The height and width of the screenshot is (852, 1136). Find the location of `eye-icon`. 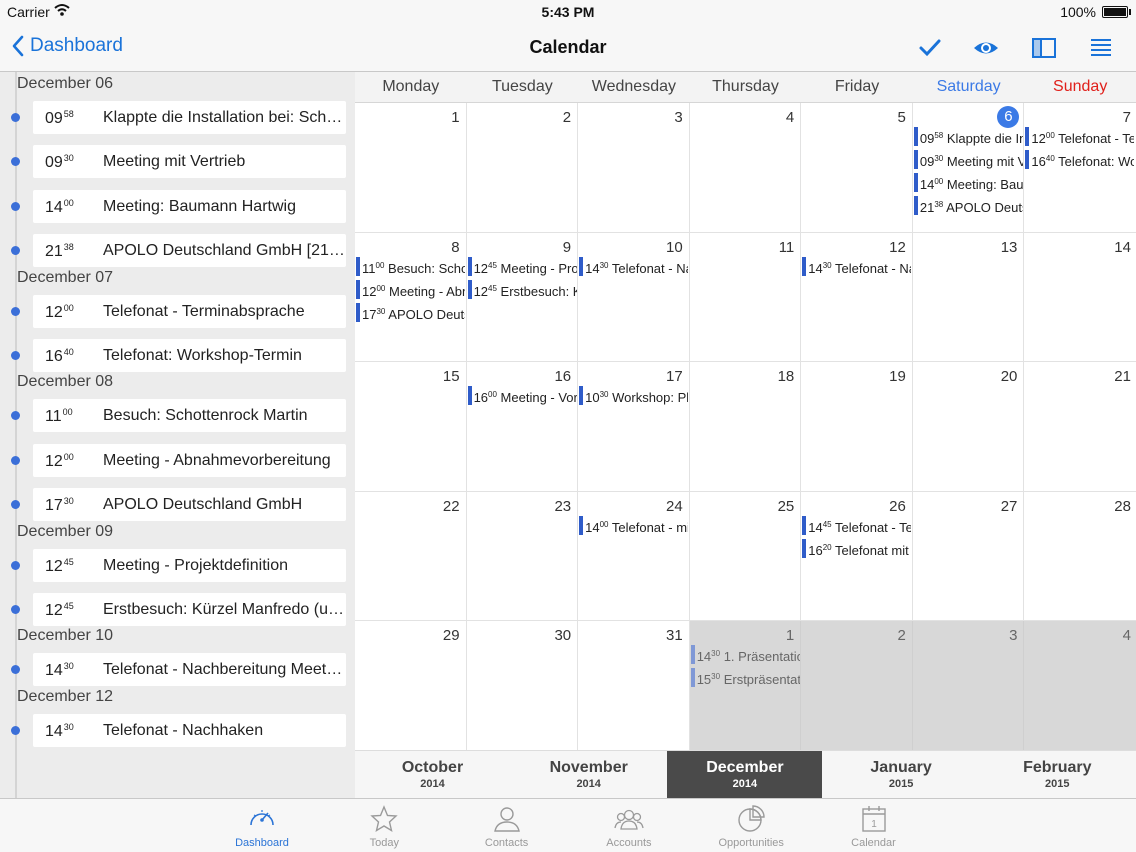

eye-icon is located at coordinates (986, 48).